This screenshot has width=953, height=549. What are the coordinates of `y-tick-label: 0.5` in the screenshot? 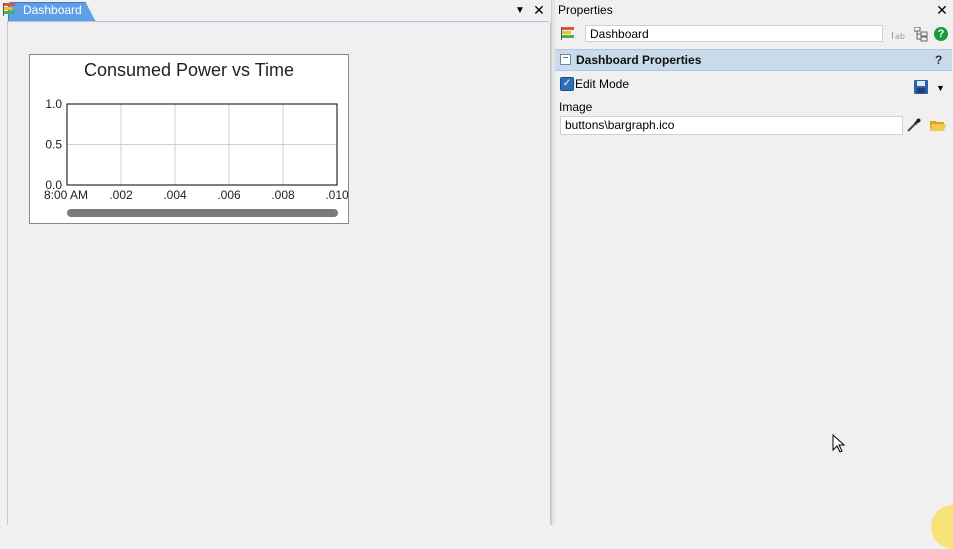 It's located at (53, 145).